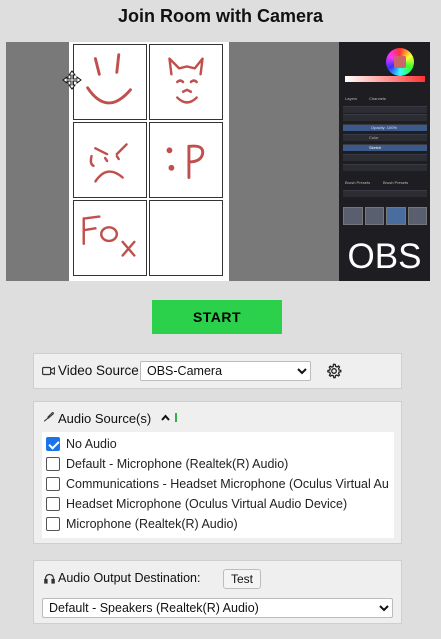 This screenshot has height=639, width=441. What do you see at coordinates (334, 371) in the screenshot?
I see `gear-icon` at bounding box center [334, 371].